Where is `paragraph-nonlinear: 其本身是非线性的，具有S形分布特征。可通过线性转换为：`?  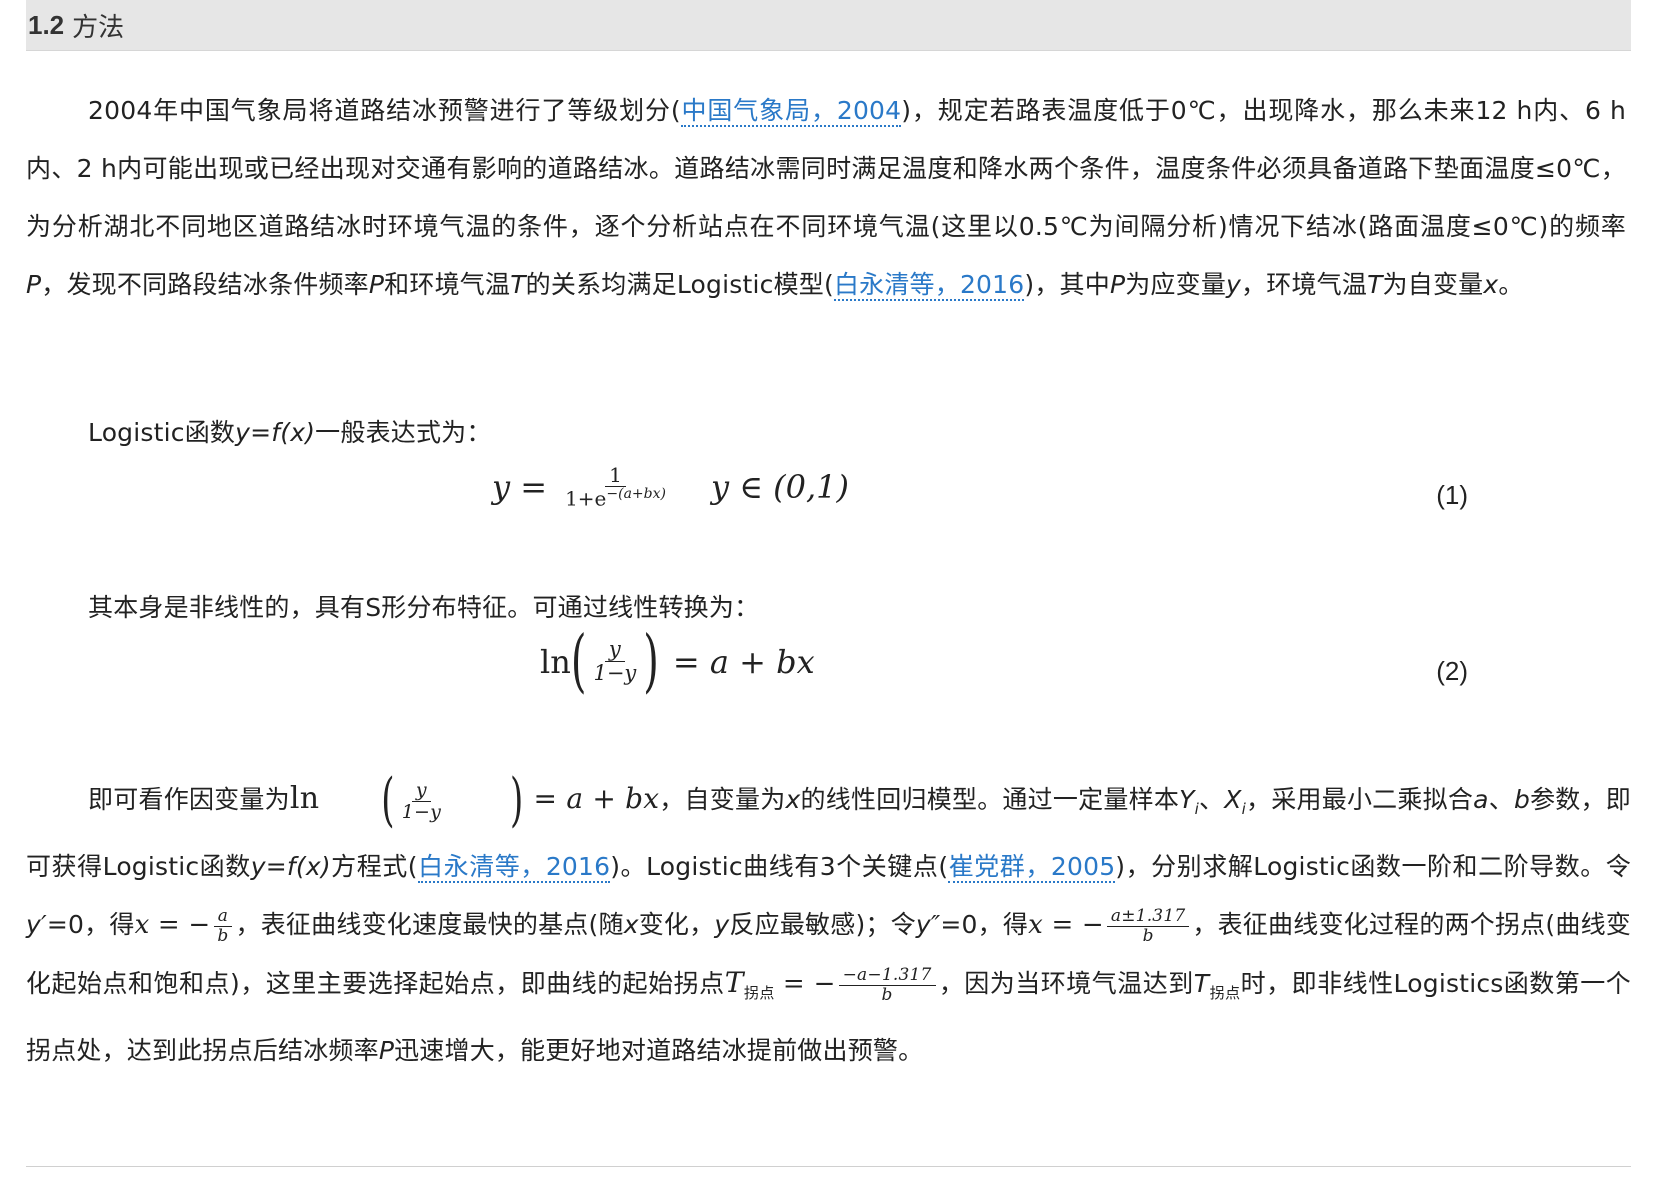 paragraph-nonlinear: 其本身是非线性的，具有S形分布特征。可通过线性转换为： is located at coordinates (826, 608).